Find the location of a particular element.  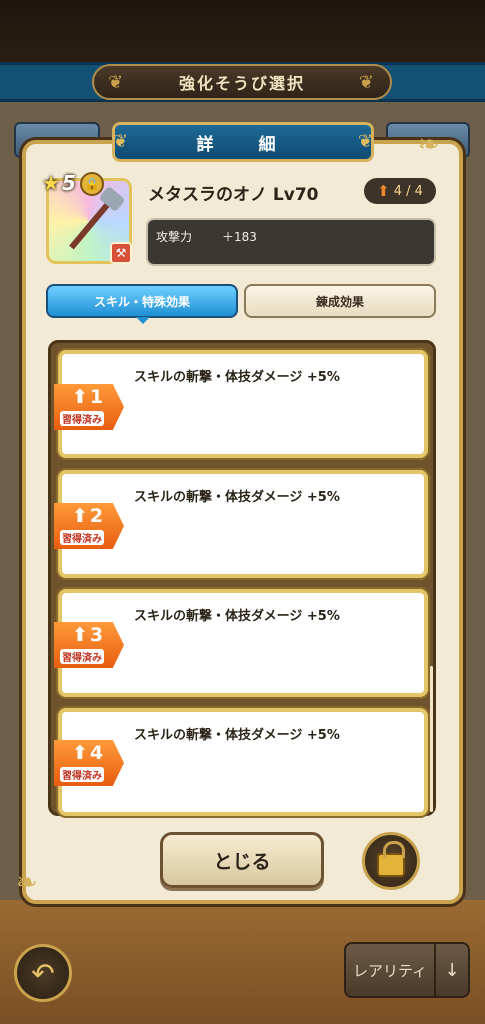

skill-level-tag: ⬆ 3 習得済み is located at coordinates (89, 645).